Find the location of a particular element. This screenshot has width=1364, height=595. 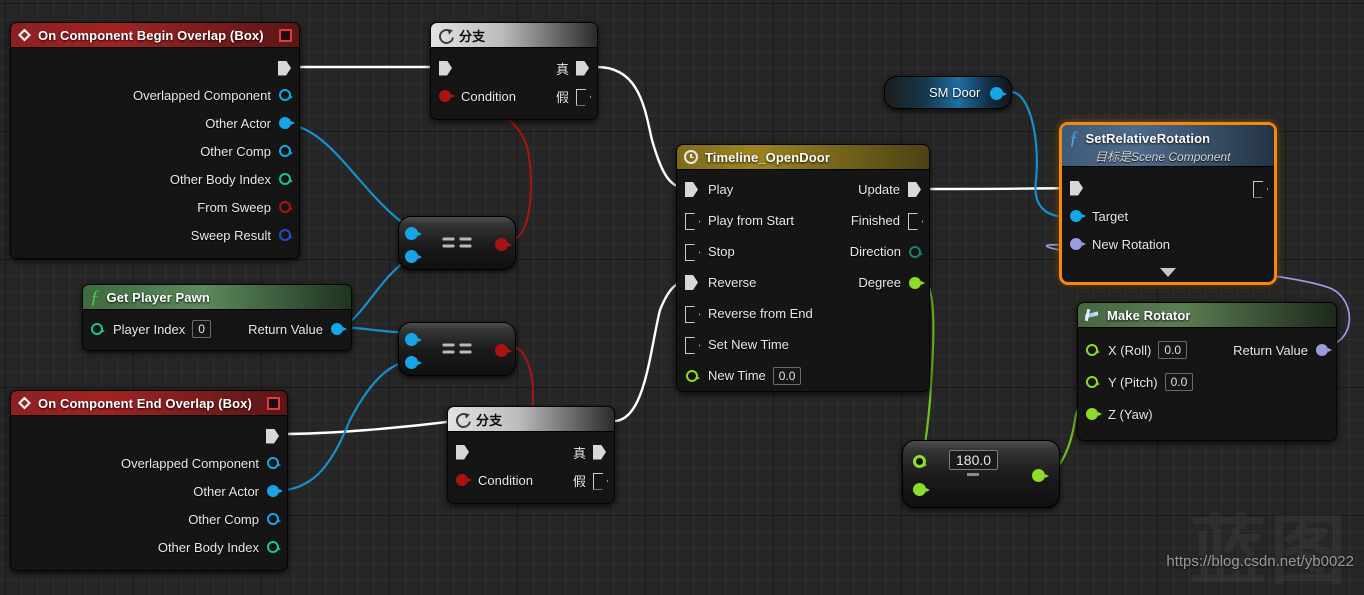

pin-float-output is located at coordinates (1040, 475).